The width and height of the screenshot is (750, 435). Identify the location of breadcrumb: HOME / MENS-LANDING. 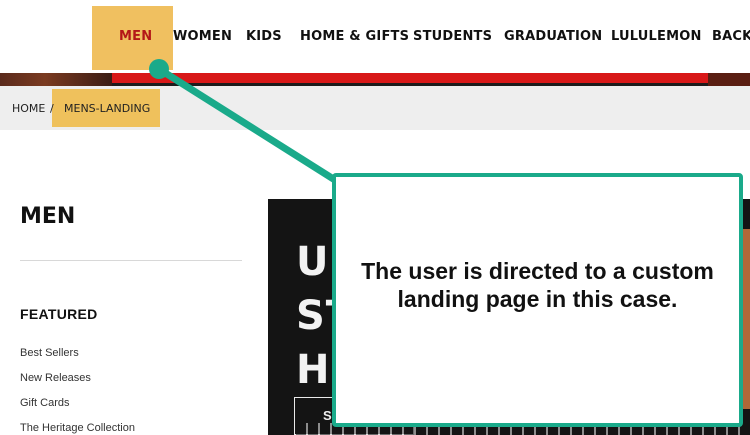
(375, 108).